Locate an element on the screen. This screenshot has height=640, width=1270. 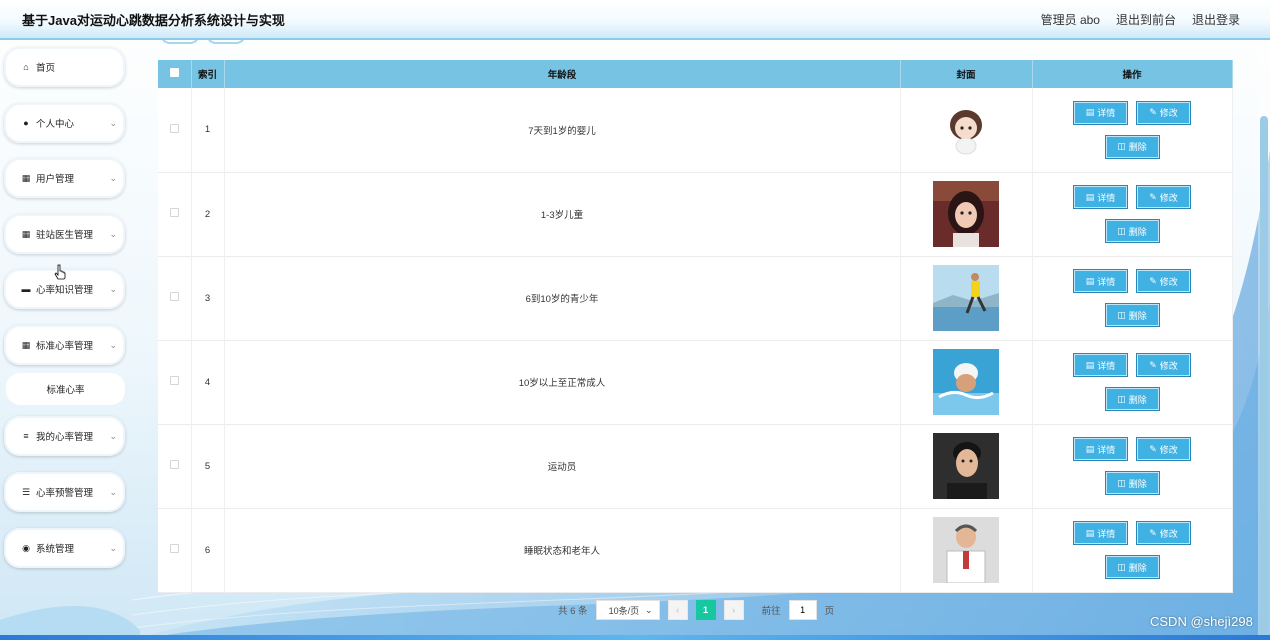
cover-image-swimmer is located at coordinates (966, 382).